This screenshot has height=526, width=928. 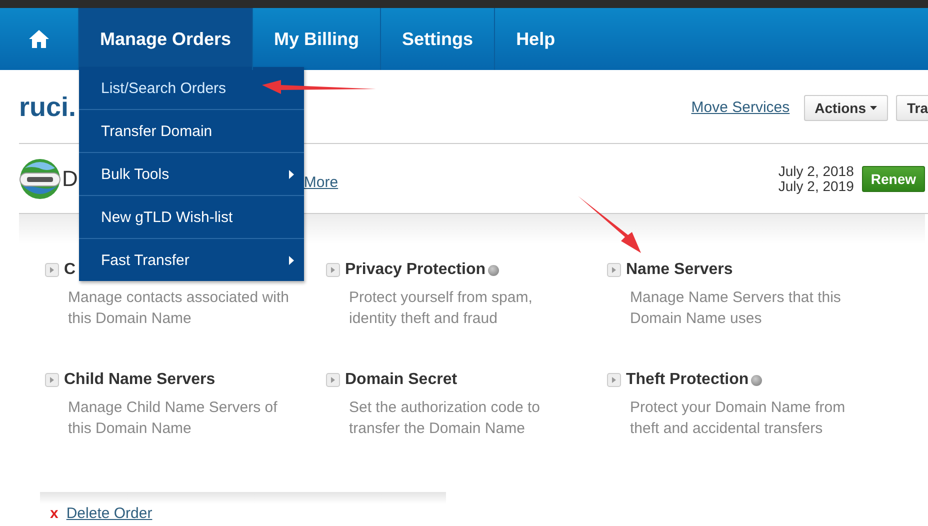 What do you see at coordinates (740, 107) in the screenshot?
I see `move-services-link: Move Services` at bounding box center [740, 107].